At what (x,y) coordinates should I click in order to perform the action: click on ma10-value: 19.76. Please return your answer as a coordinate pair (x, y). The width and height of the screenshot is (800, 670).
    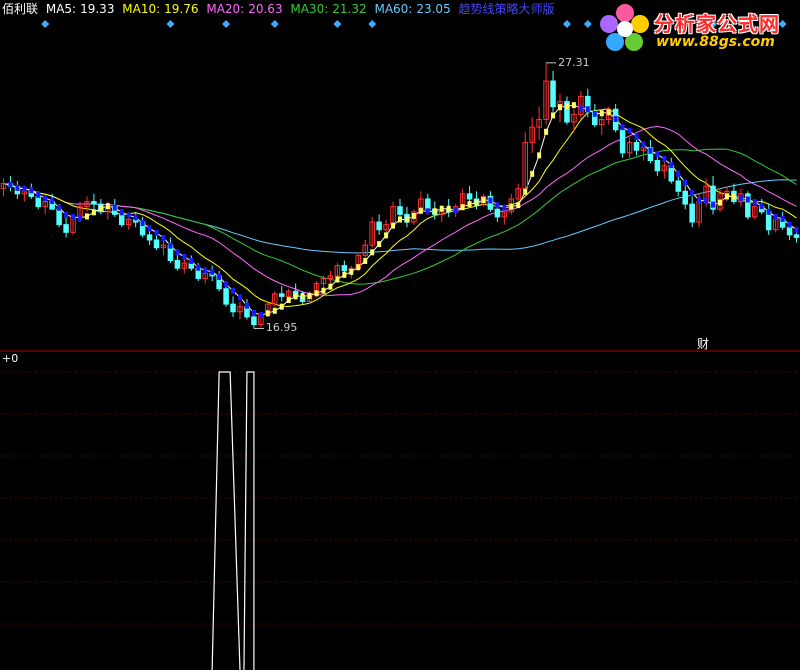
    Looking at the image, I should click on (181, 9).